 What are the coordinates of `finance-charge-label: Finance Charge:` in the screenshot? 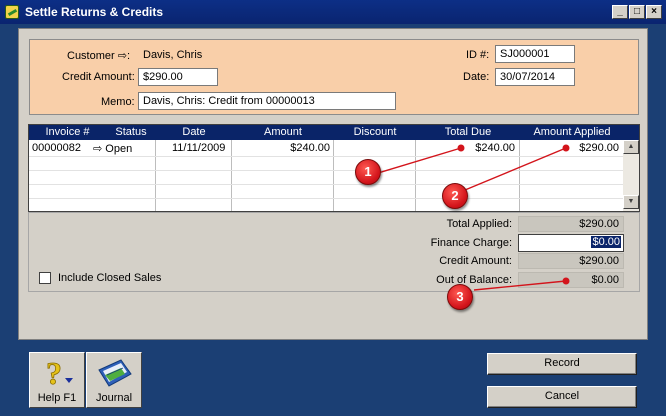 It's located at (471, 243).